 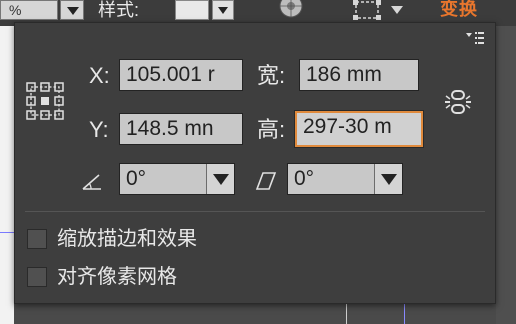 I want to click on link-proportions-icon, so click(x=458, y=102).